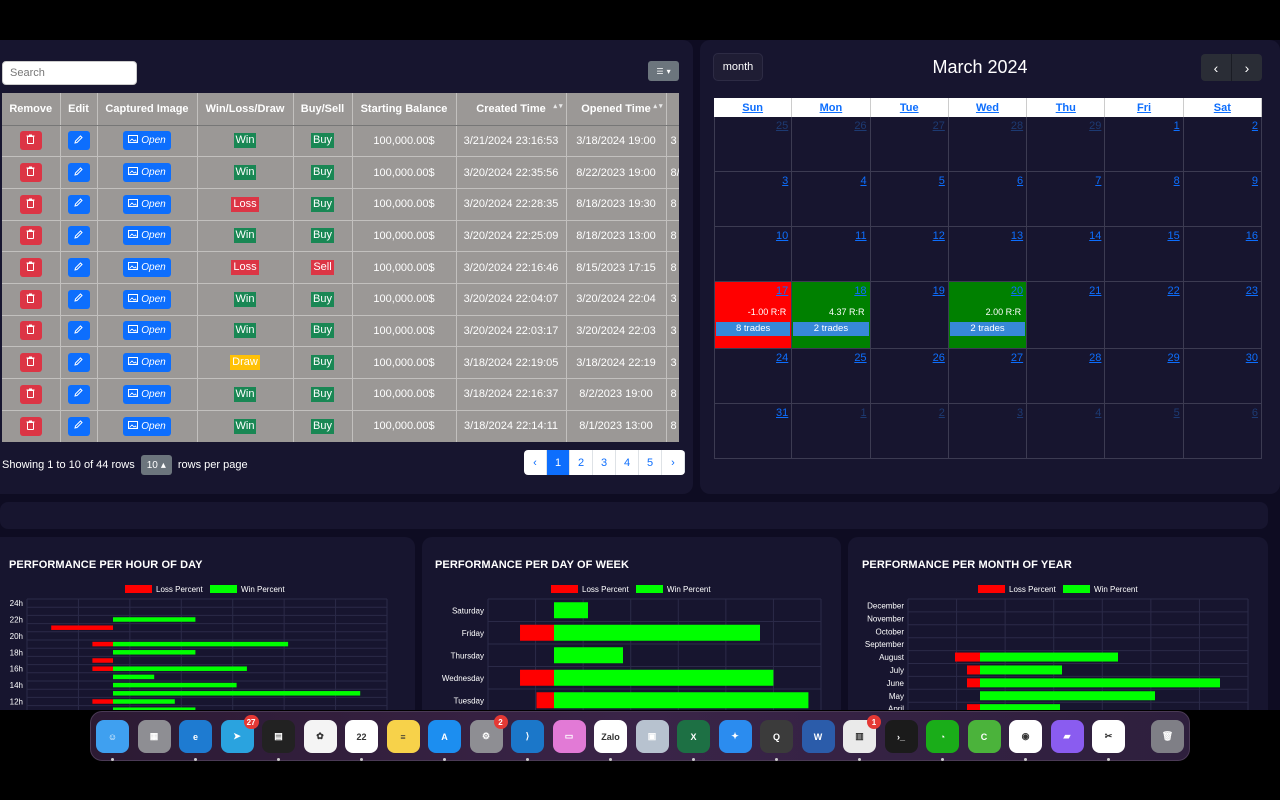  Describe the element at coordinates (1252, 291) in the screenshot. I see `day-number: 23` at that location.